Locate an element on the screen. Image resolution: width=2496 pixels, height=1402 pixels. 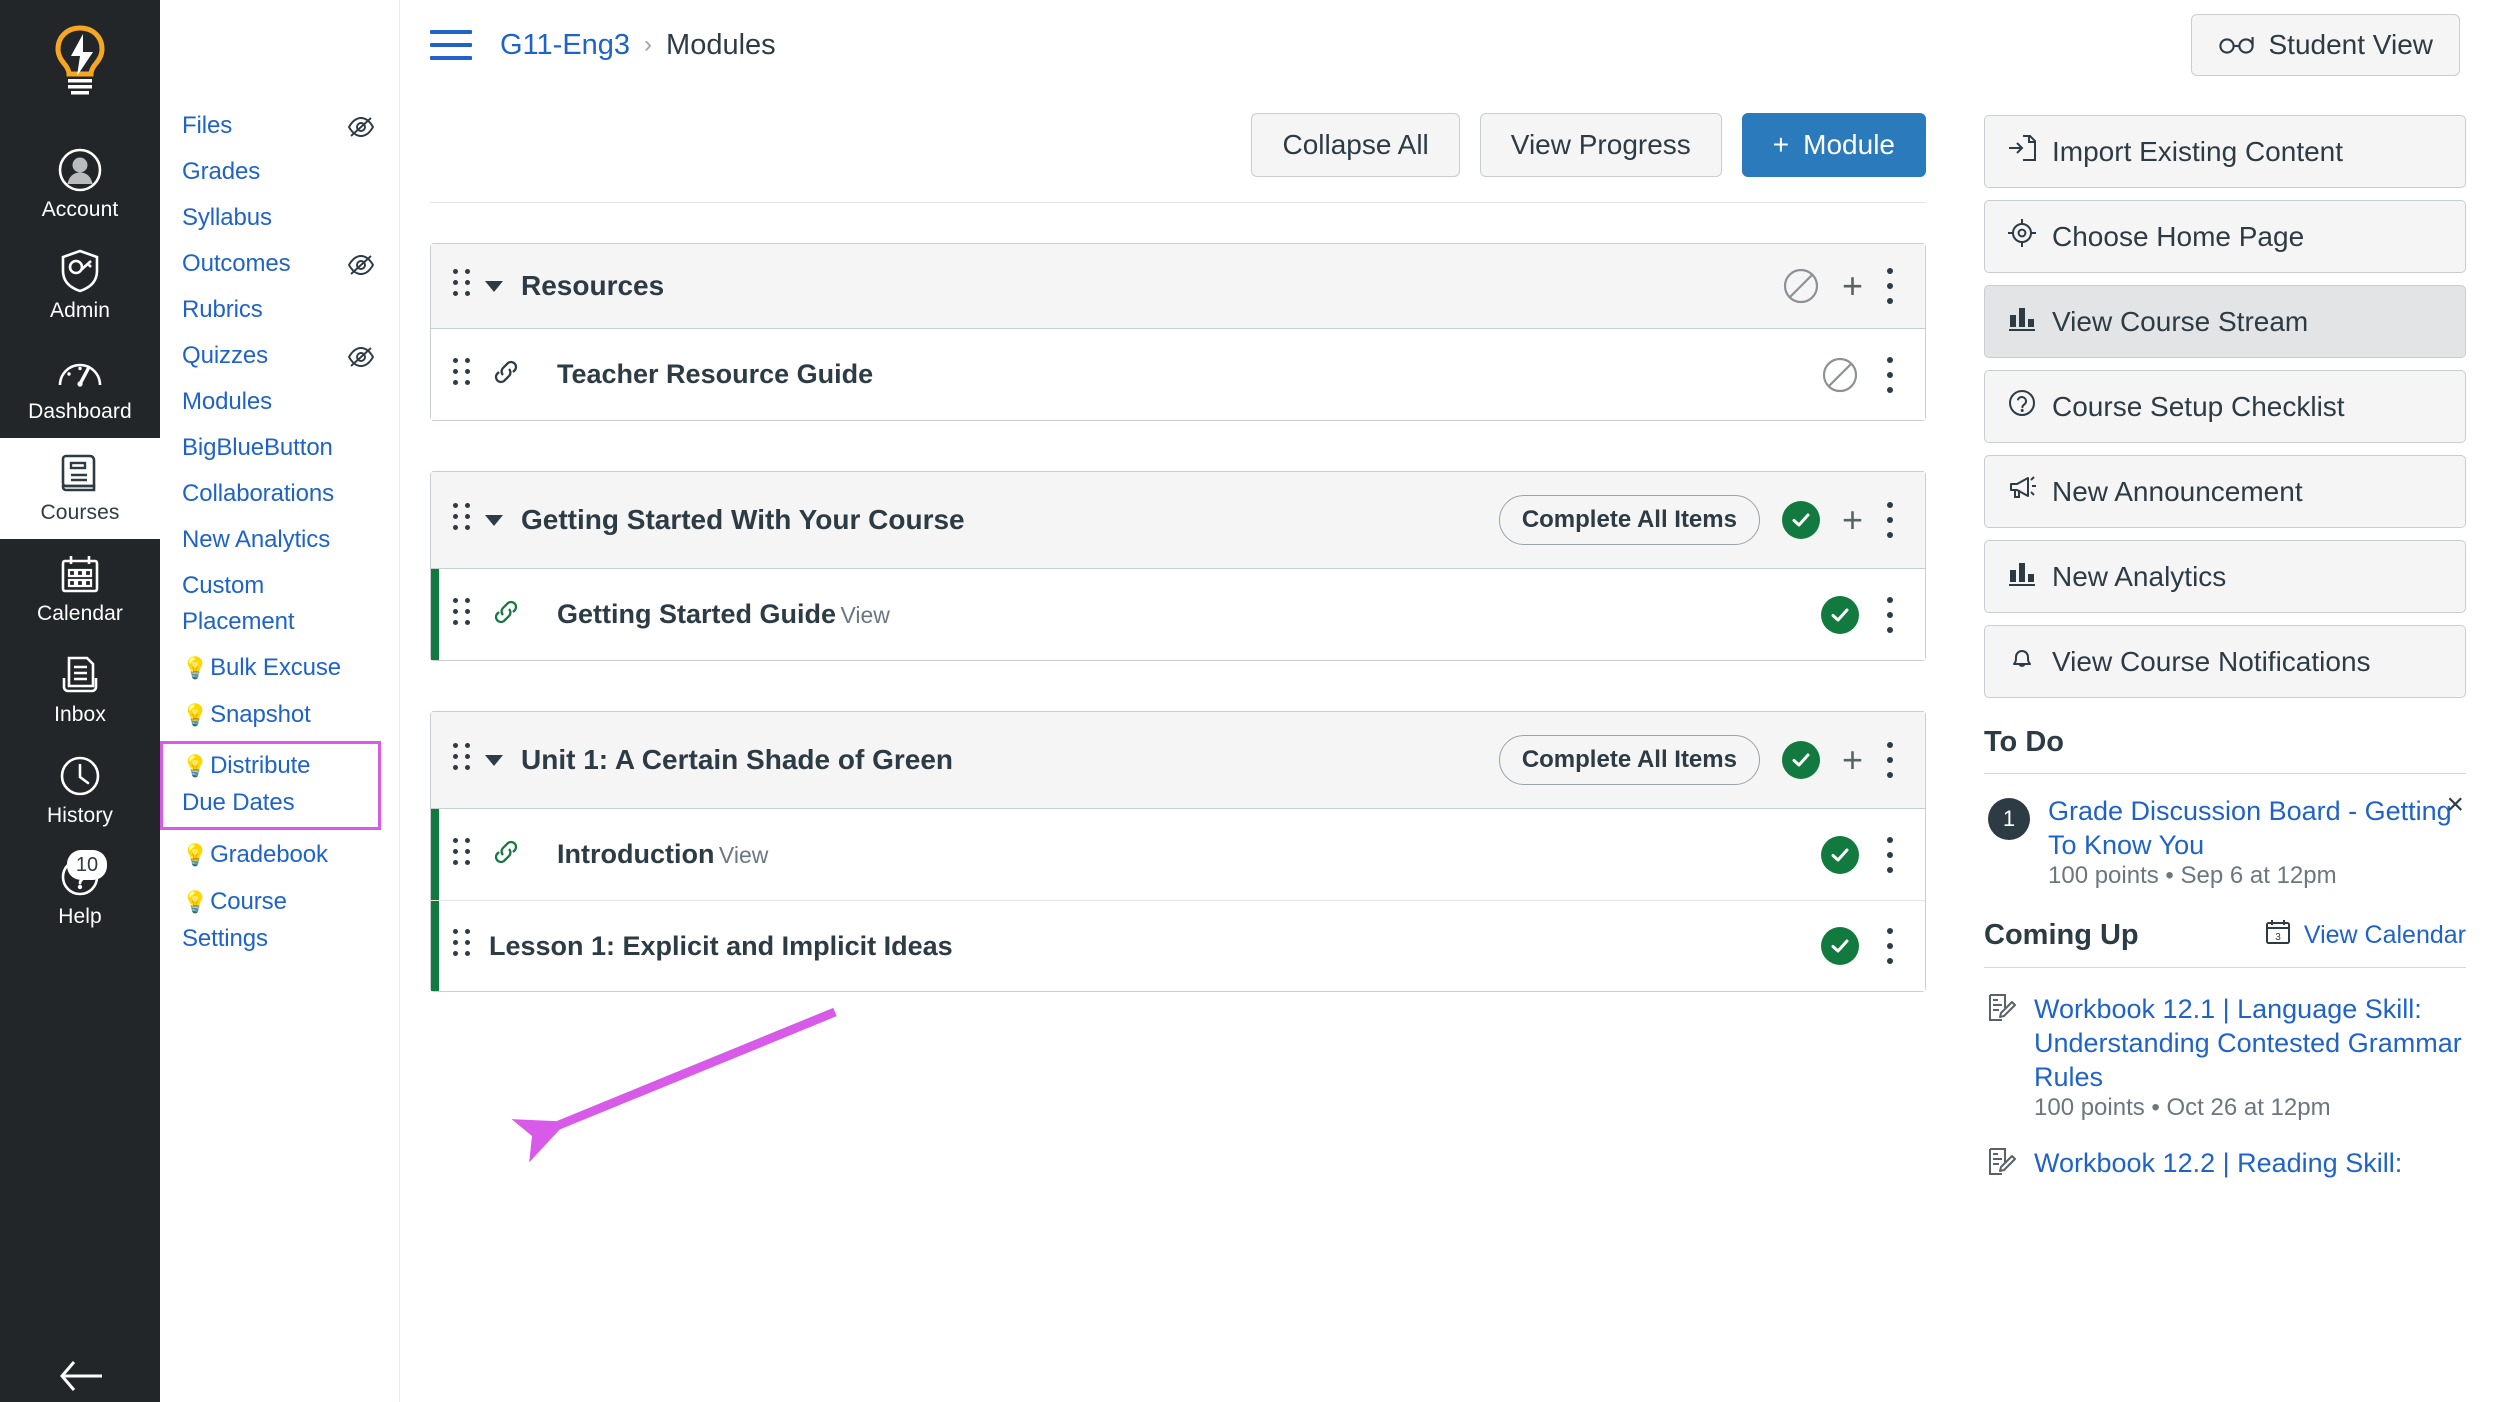
course-nav-label: Outcomes is located at coordinates (236, 263).